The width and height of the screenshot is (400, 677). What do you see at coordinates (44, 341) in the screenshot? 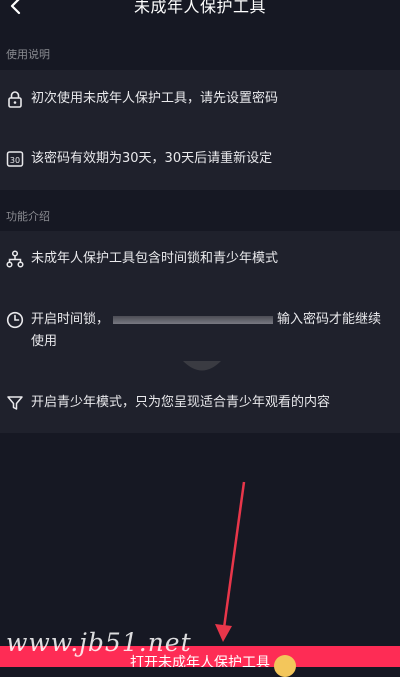
I see `timelock-text-line2: 使用` at bounding box center [44, 341].